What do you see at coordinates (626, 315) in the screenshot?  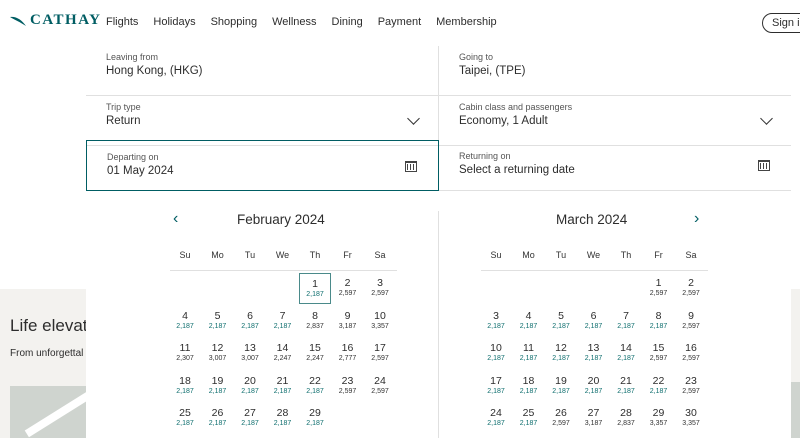 I see `day-number: 7` at bounding box center [626, 315].